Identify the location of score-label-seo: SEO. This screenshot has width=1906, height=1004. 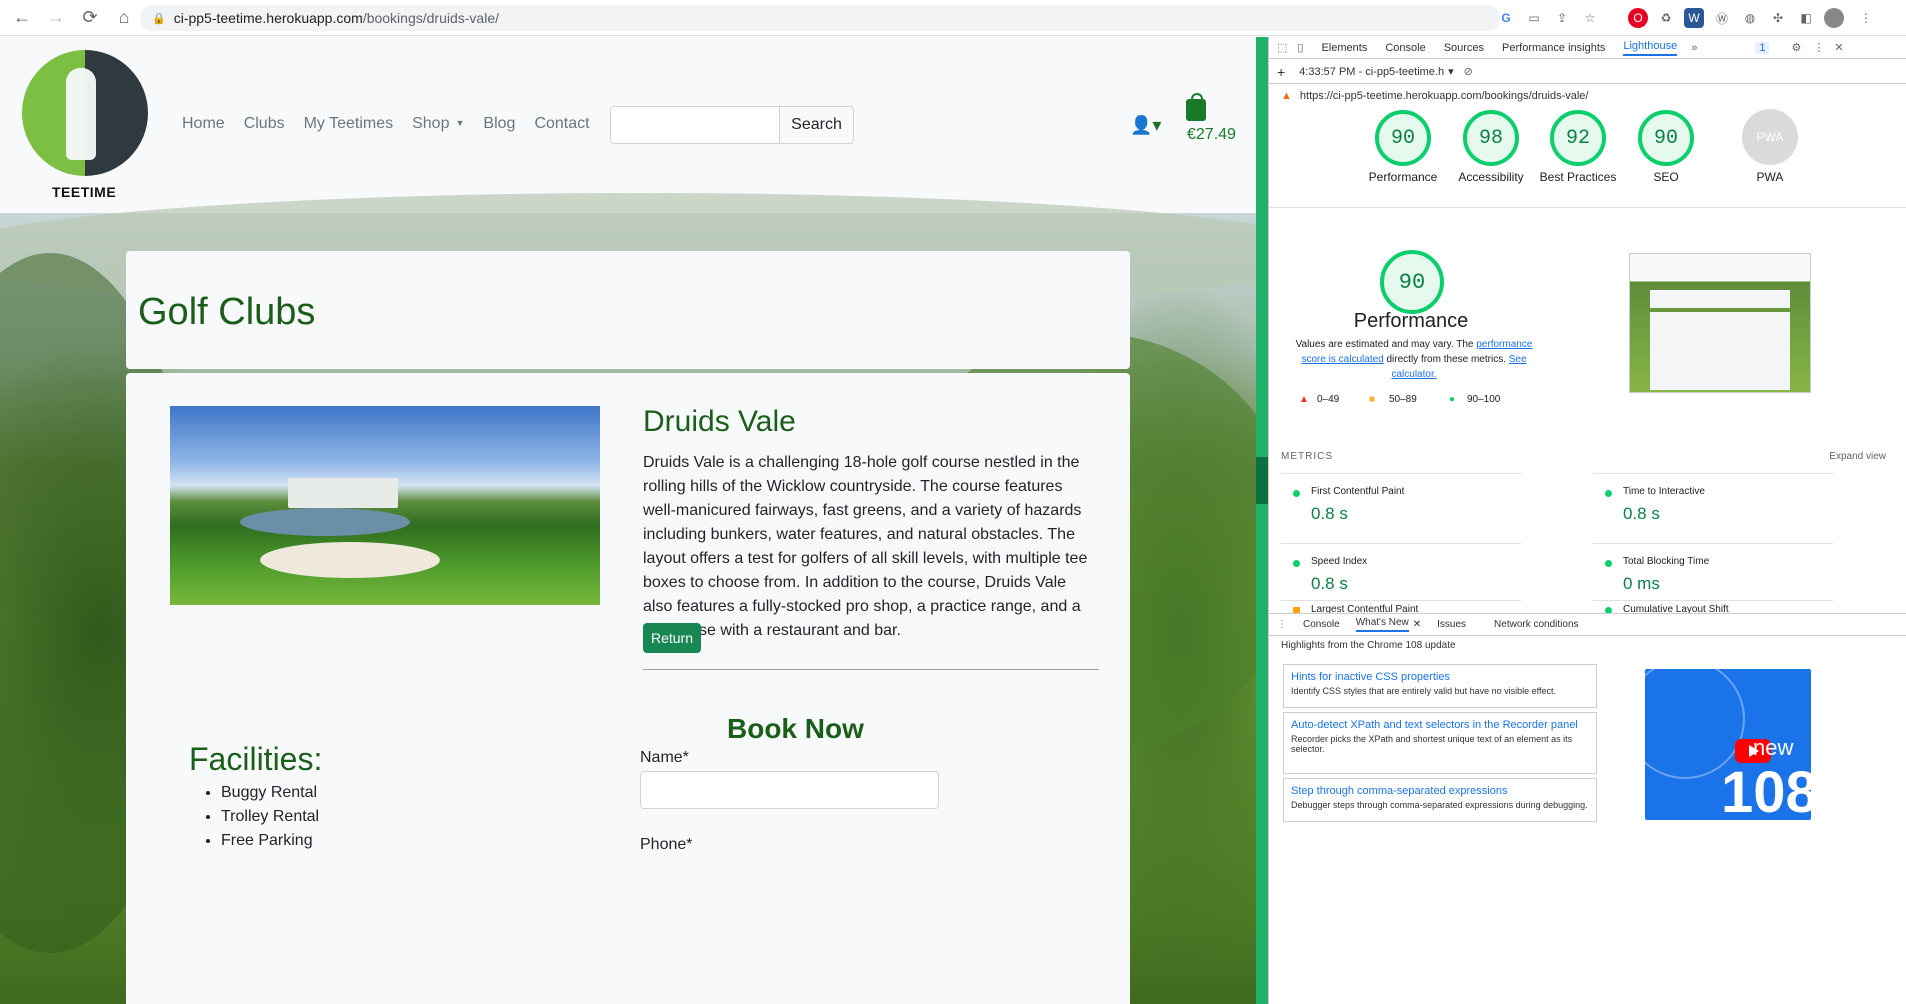
(1666, 177).